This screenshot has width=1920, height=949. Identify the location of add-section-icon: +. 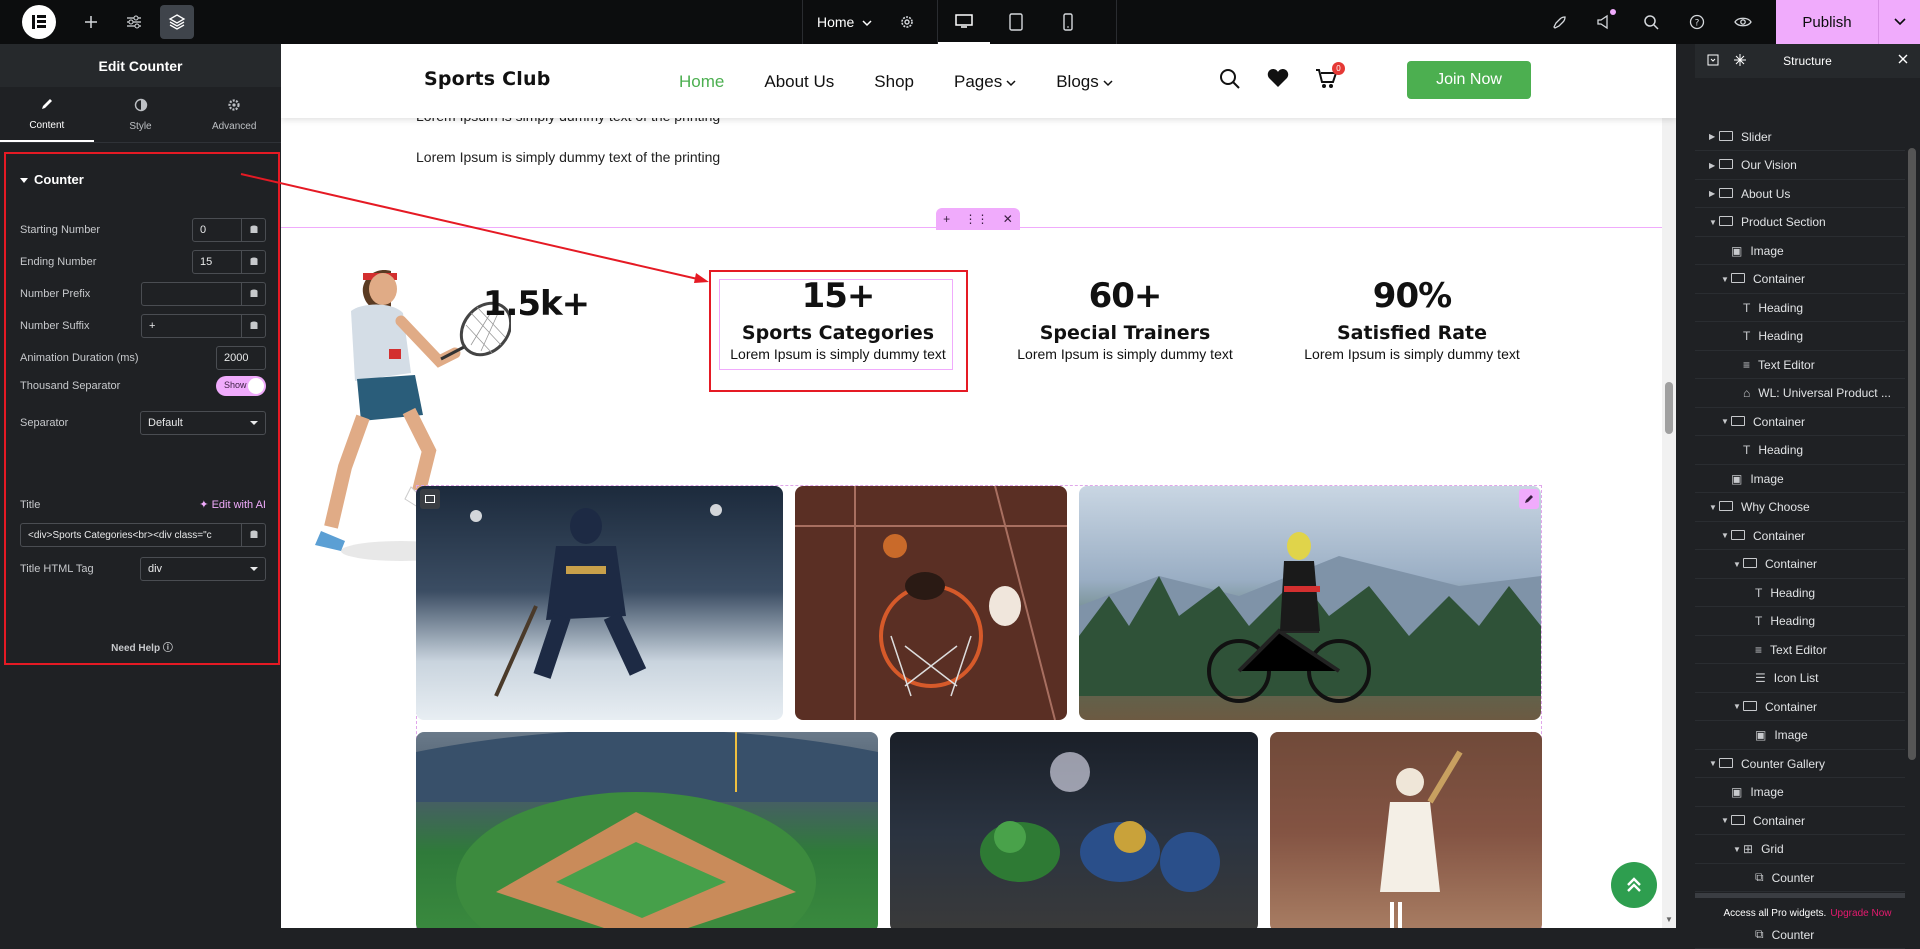
(946, 219).